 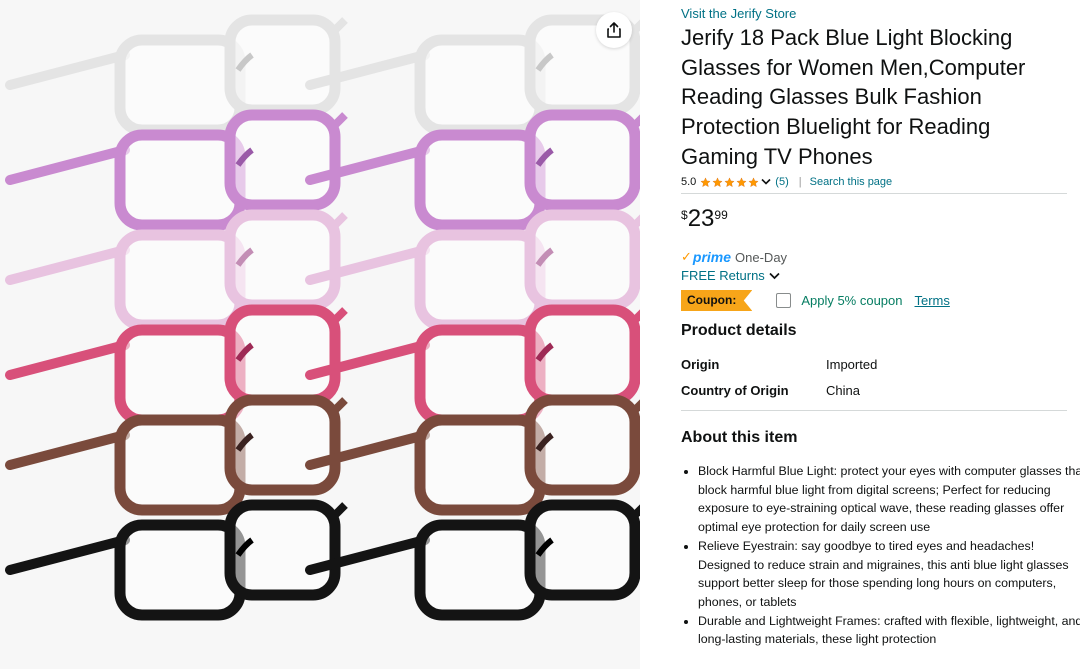 What do you see at coordinates (734, 257) in the screenshot?
I see `prime-delivery-row: ✓ prime One-Day` at bounding box center [734, 257].